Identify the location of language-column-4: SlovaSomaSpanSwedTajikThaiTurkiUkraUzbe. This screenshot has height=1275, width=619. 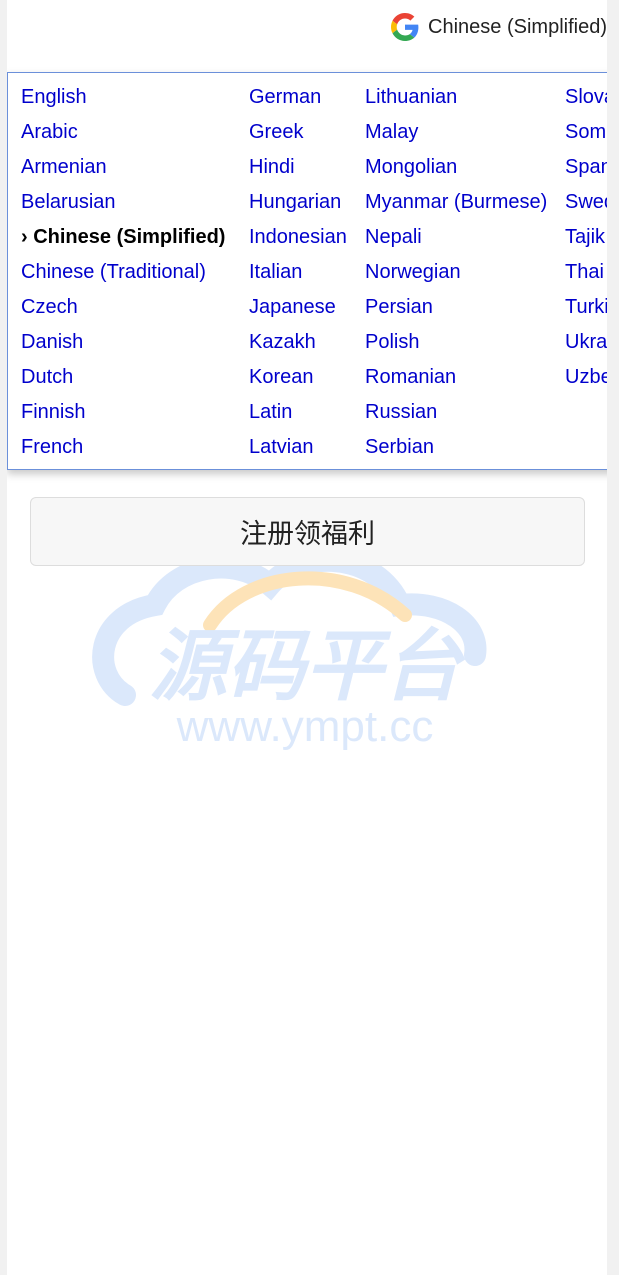
(586, 240).